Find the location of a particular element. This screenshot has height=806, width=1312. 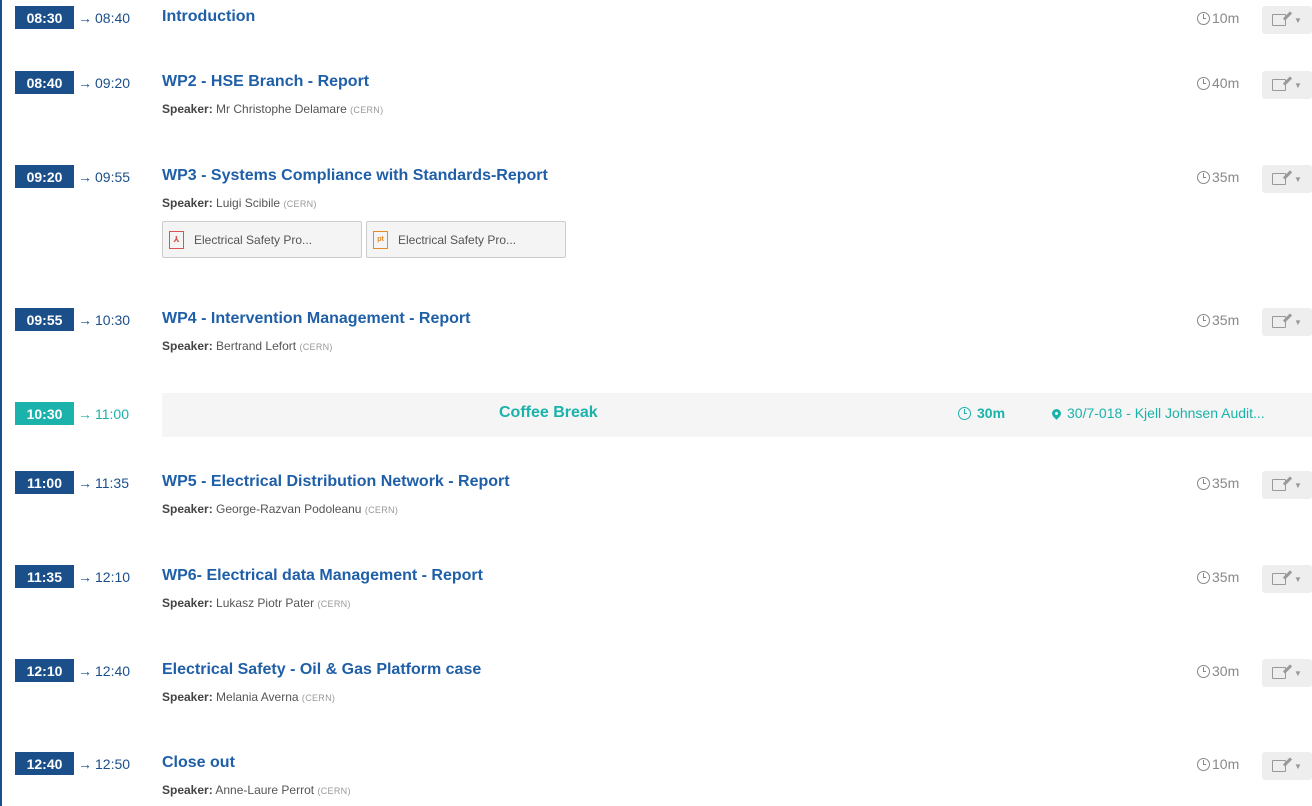

contribution-title: Close out is located at coordinates (198, 763).